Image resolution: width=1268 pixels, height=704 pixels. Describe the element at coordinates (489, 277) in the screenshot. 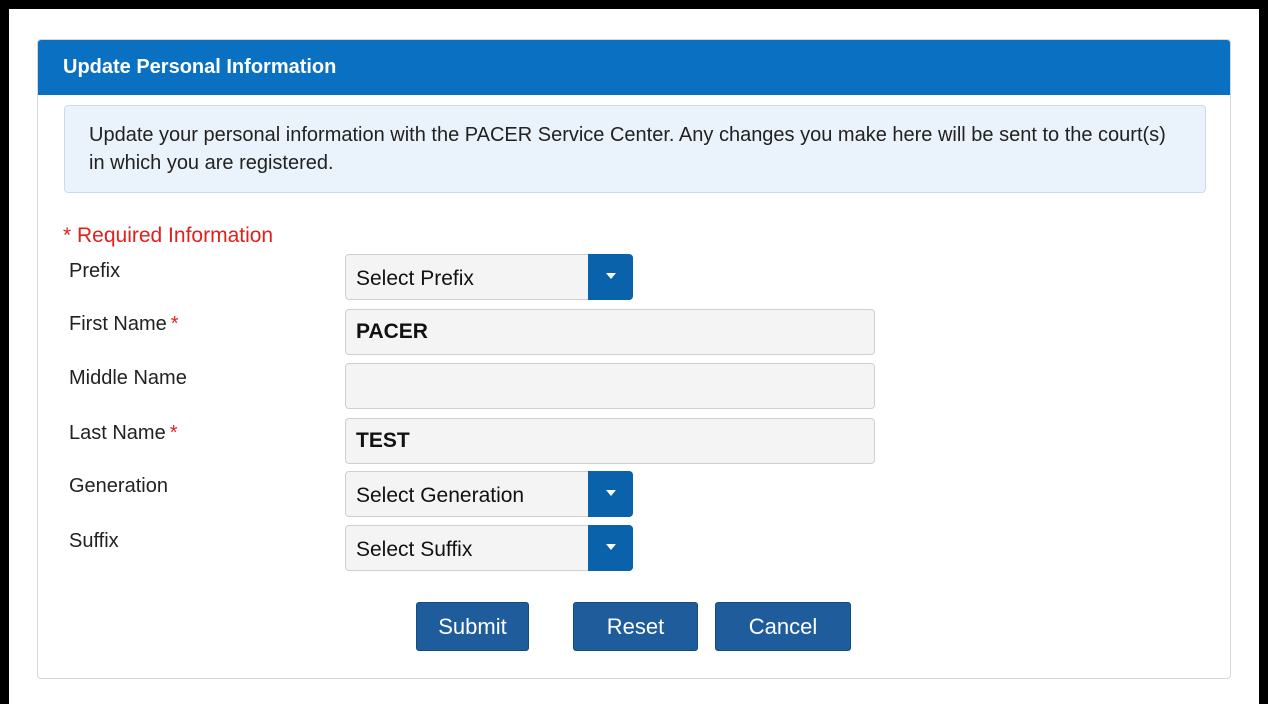

I see `prefix-select: Select Prefix` at that location.